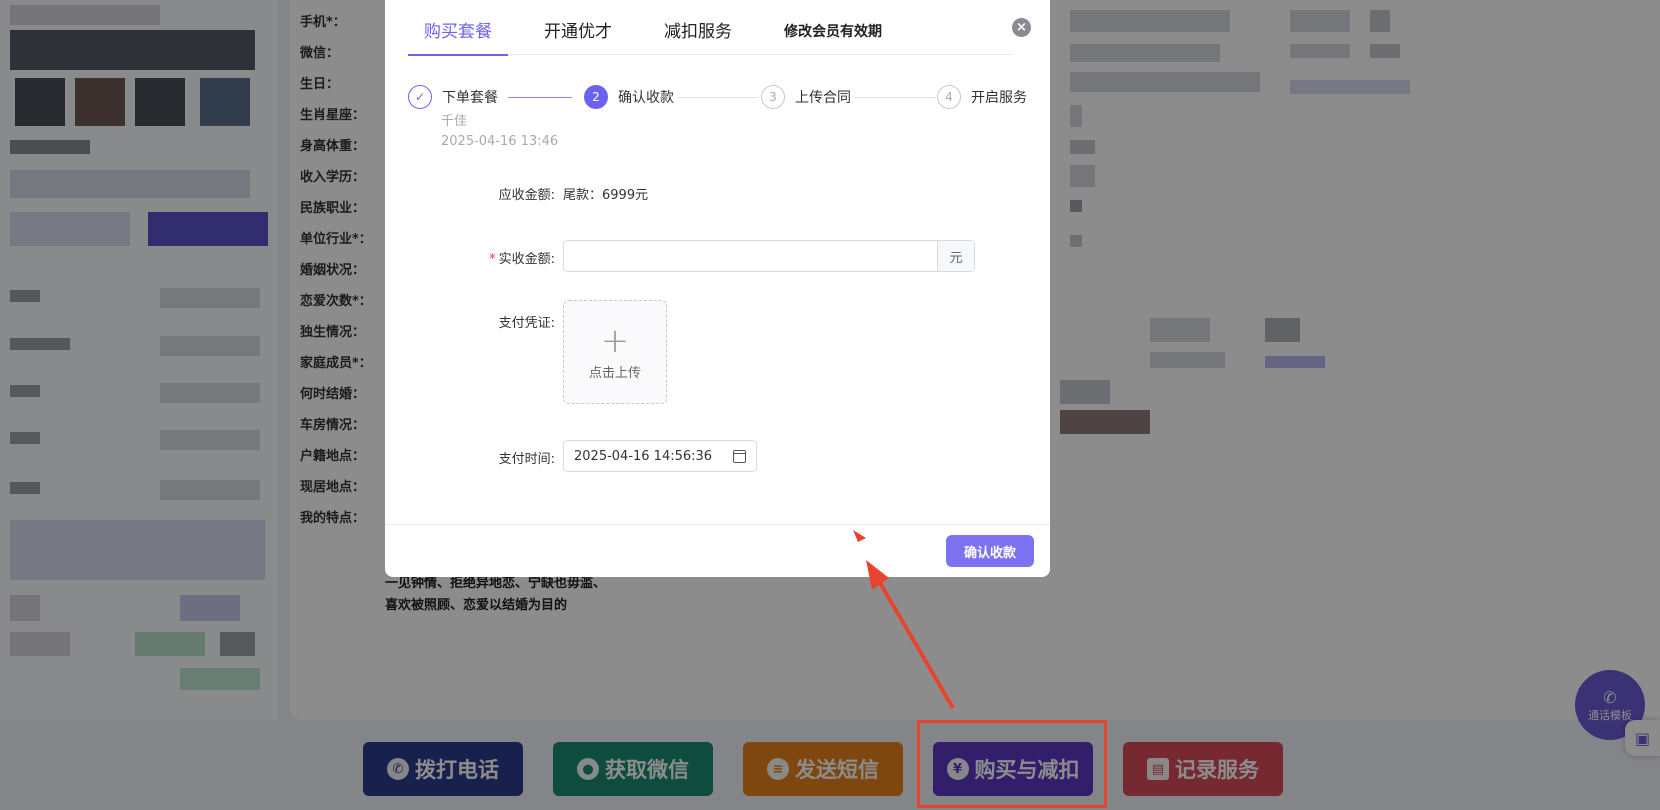  What do you see at coordinates (949, 97) in the screenshot?
I see `step-number: 4` at bounding box center [949, 97].